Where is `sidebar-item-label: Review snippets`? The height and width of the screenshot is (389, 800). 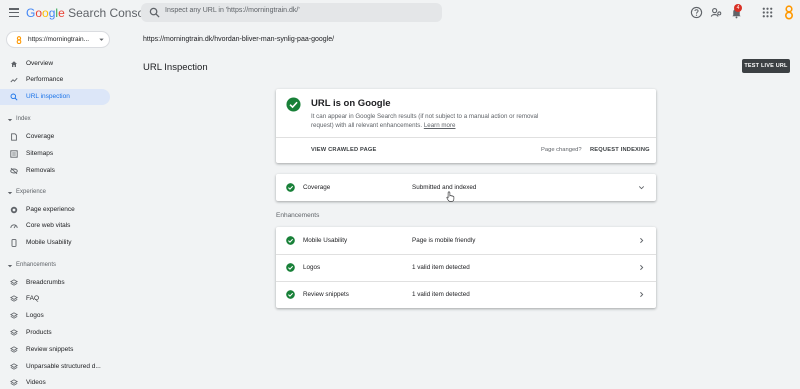 sidebar-item-label: Review snippets is located at coordinates (50, 349).